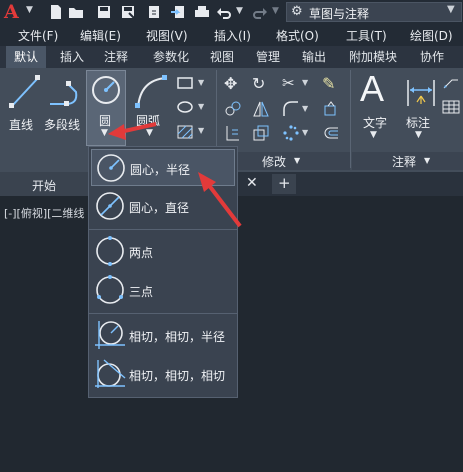 The height and width of the screenshot is (472, 463). I want to click on workspace-selector: ⚙ 草图与注释 ▼, so click(374, 12).